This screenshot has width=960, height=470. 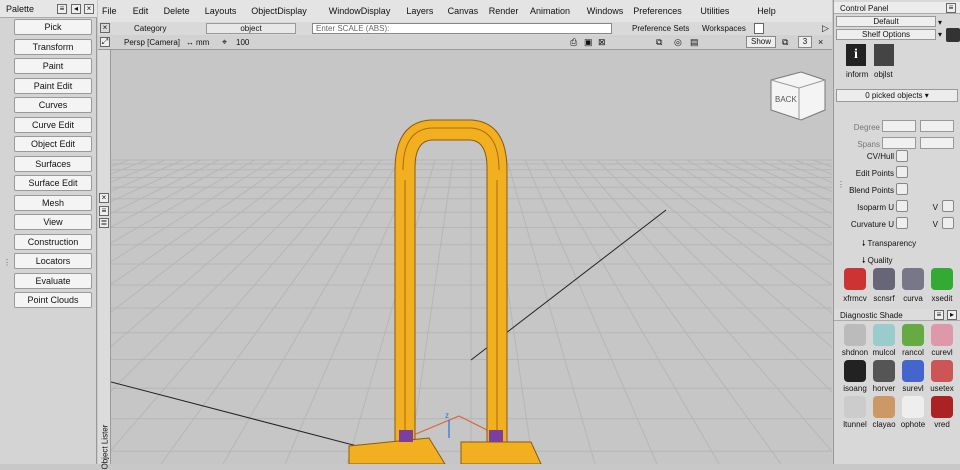 What do you see at coordinates (104, 223) in the screenshot?
I see `list-icon: ≣` at bounding box center [104, 223].